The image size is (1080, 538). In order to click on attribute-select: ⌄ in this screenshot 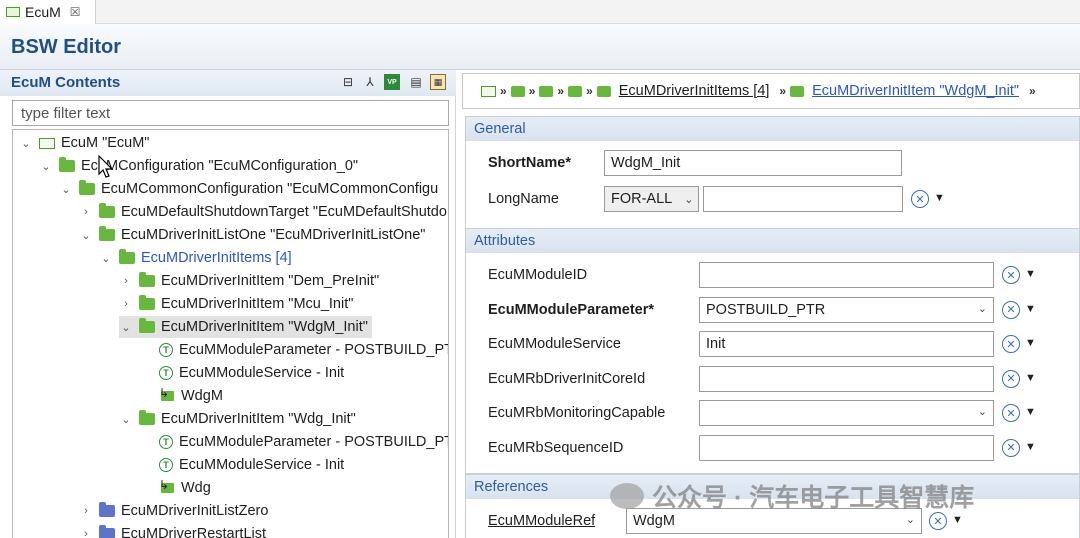, I will do `click(846, 413)`.